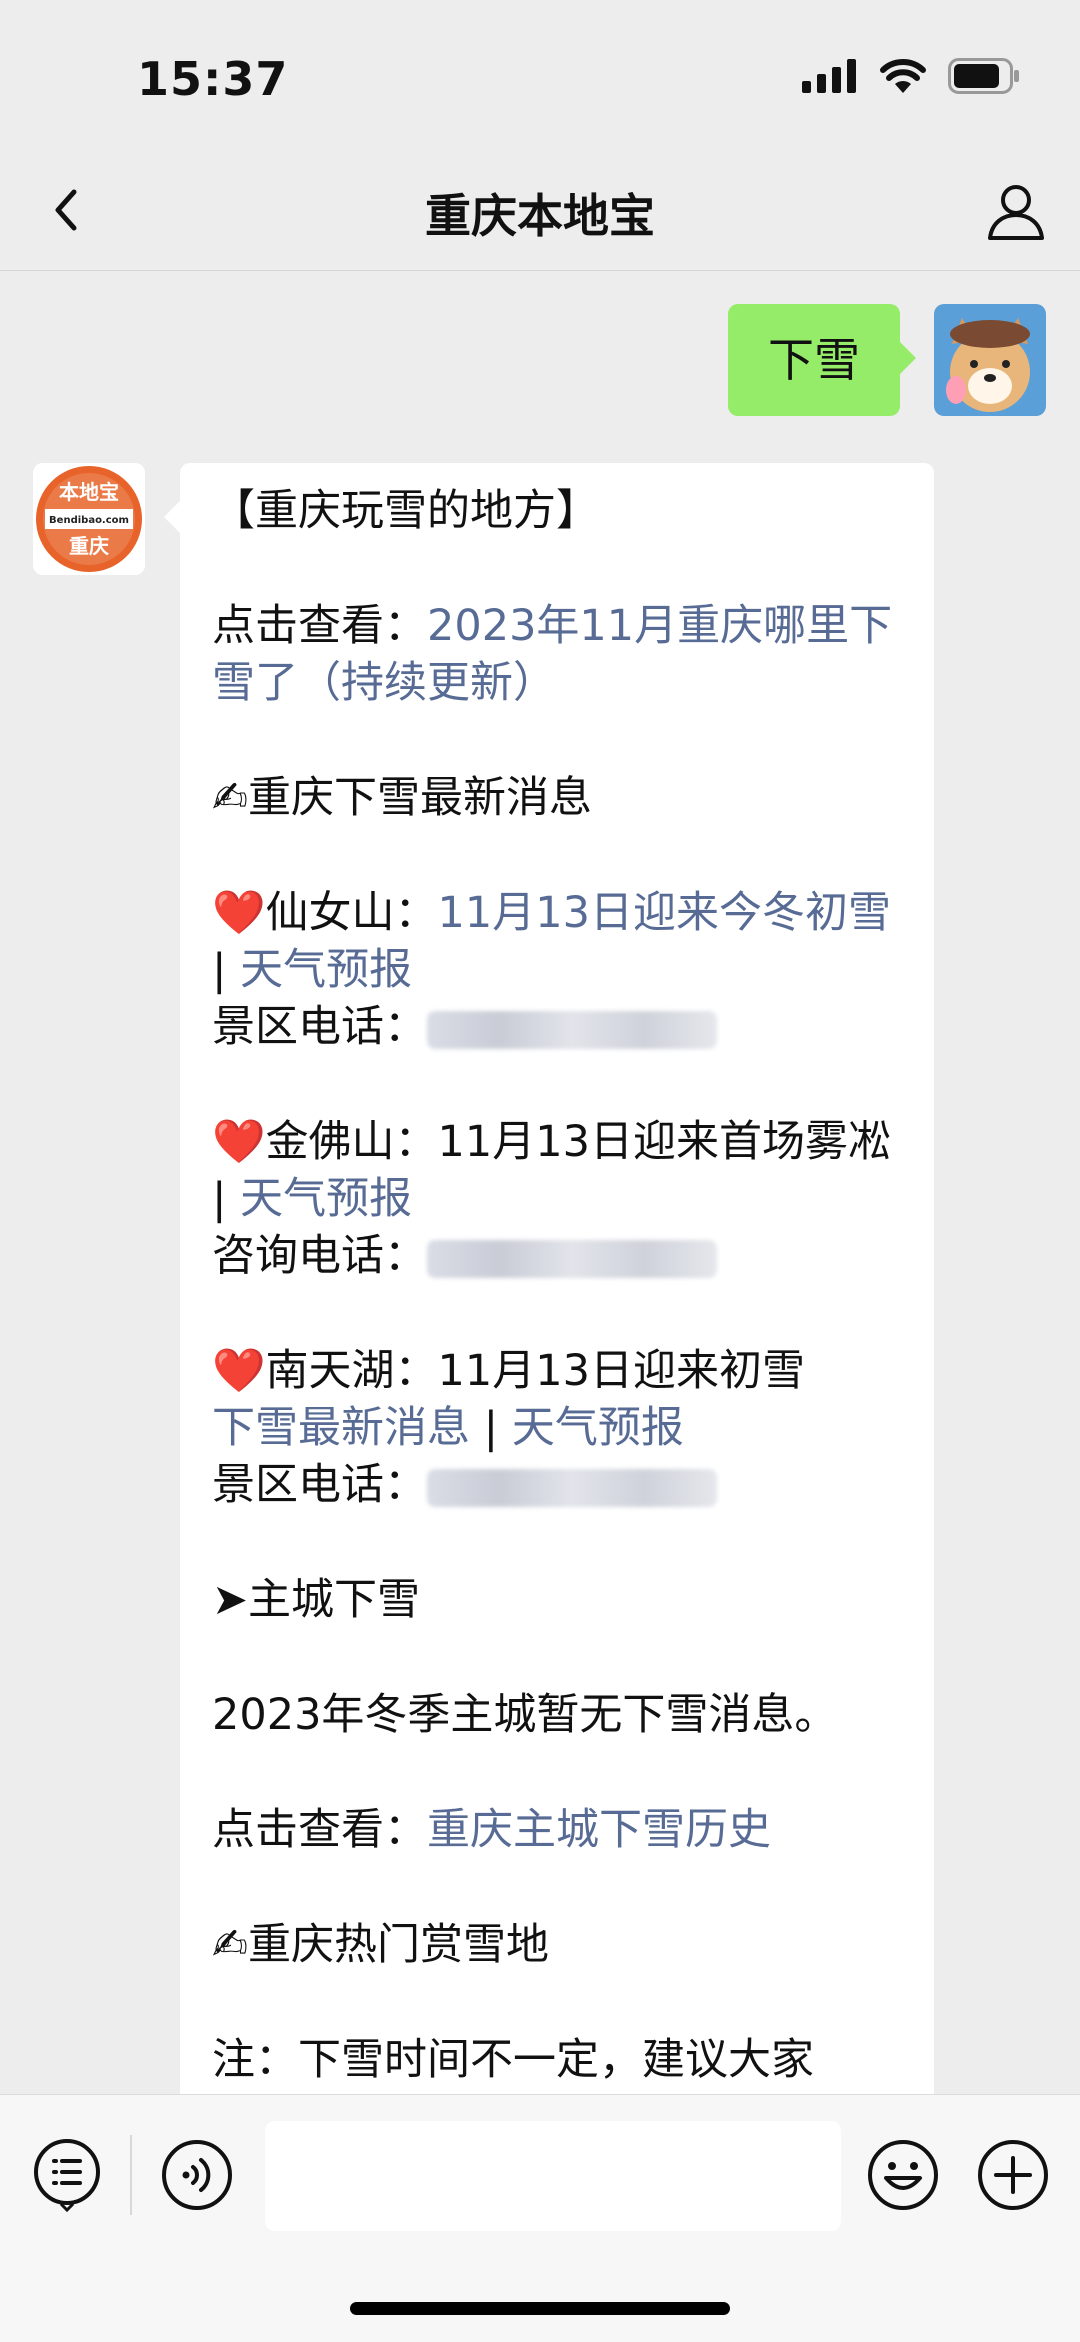 The height and width of the screenshot is (2342, 1080). Describe the element at coordinates (557, 655) in the screenshot. I see `view-line-1: 点击查看：2023年11月重庆哪里下雪了（持续更新）` at that location.